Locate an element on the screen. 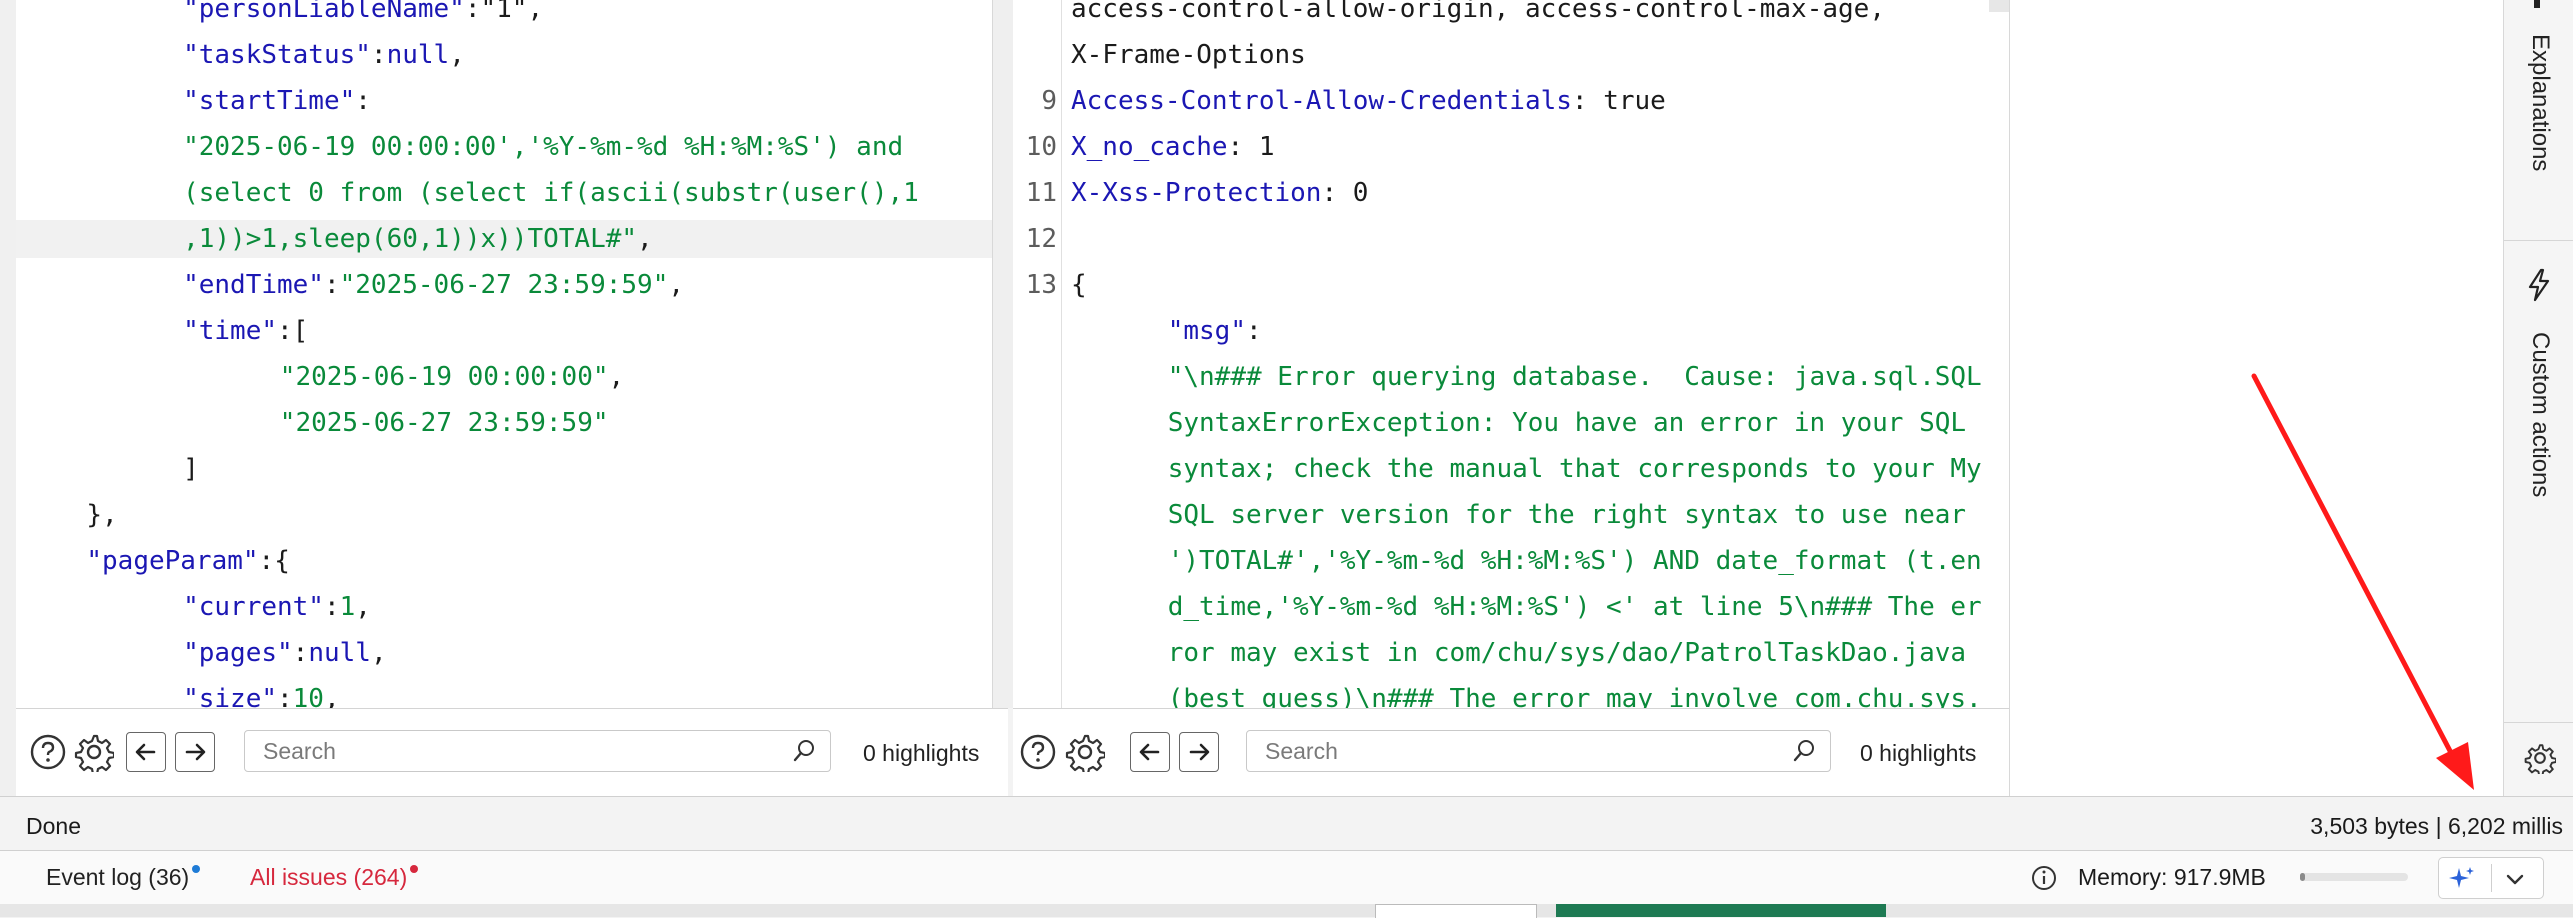 This screenshot has width=2573, height=918. status-text: Done is located at coordinates (53, 826).